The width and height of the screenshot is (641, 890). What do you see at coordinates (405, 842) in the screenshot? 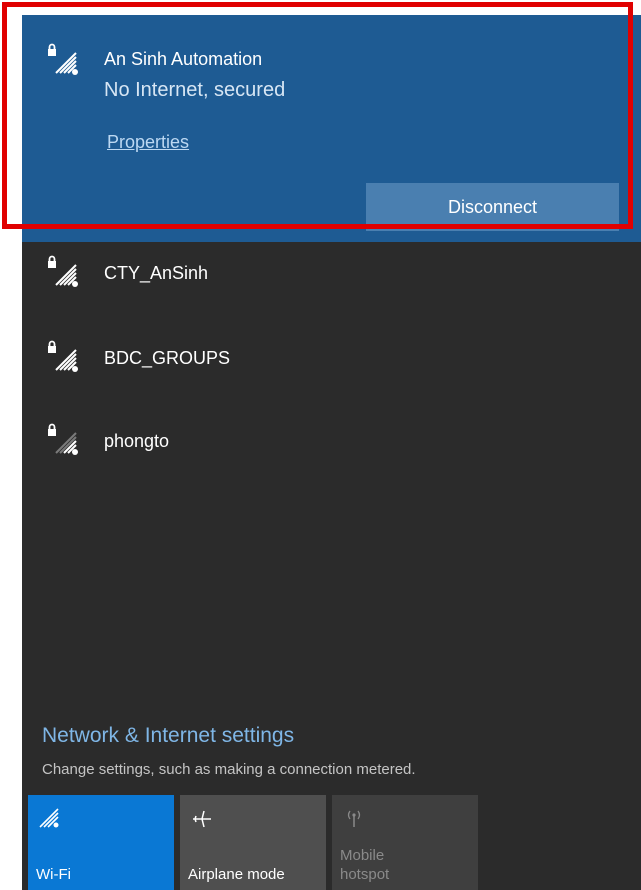
I see `mobile-hotspot-tile: Mobile hotspot` at bounding box center [405, 842].